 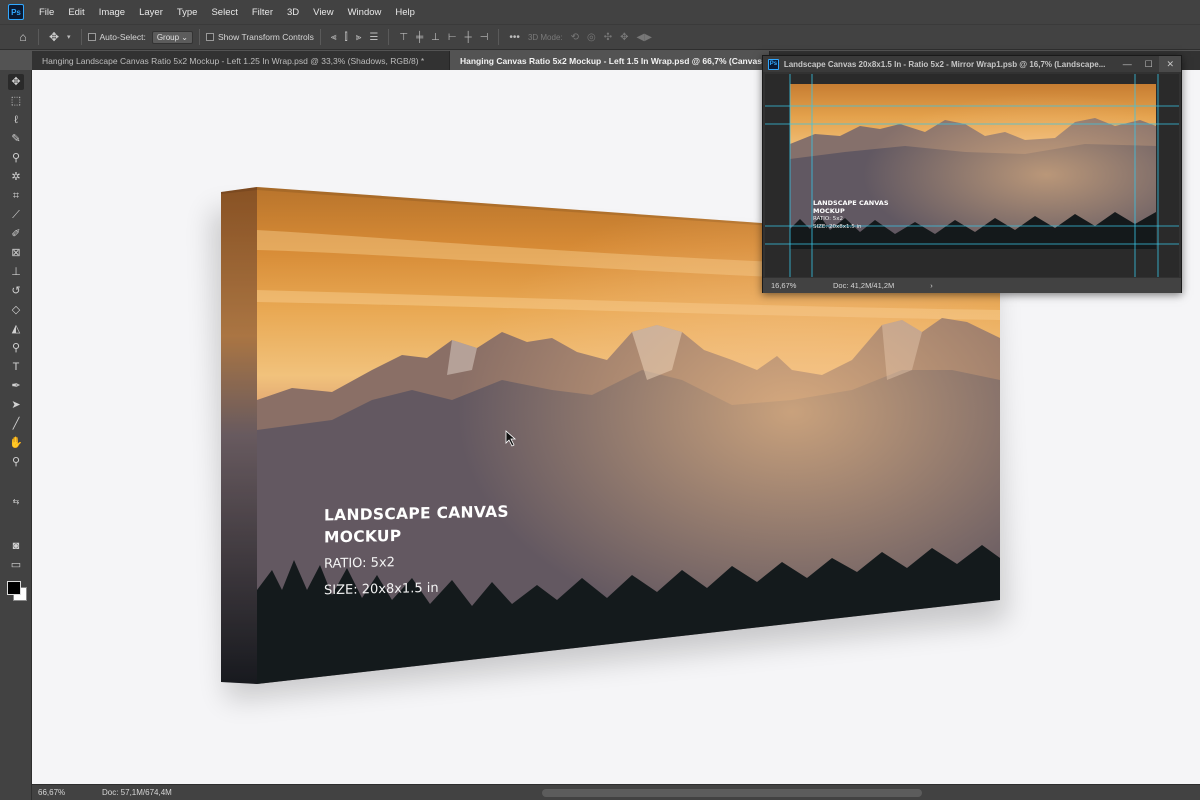 What do you see at coordinates (187, 12) in the screenshot?
I see `menu-type: Type` at bounding box center [187, 12].